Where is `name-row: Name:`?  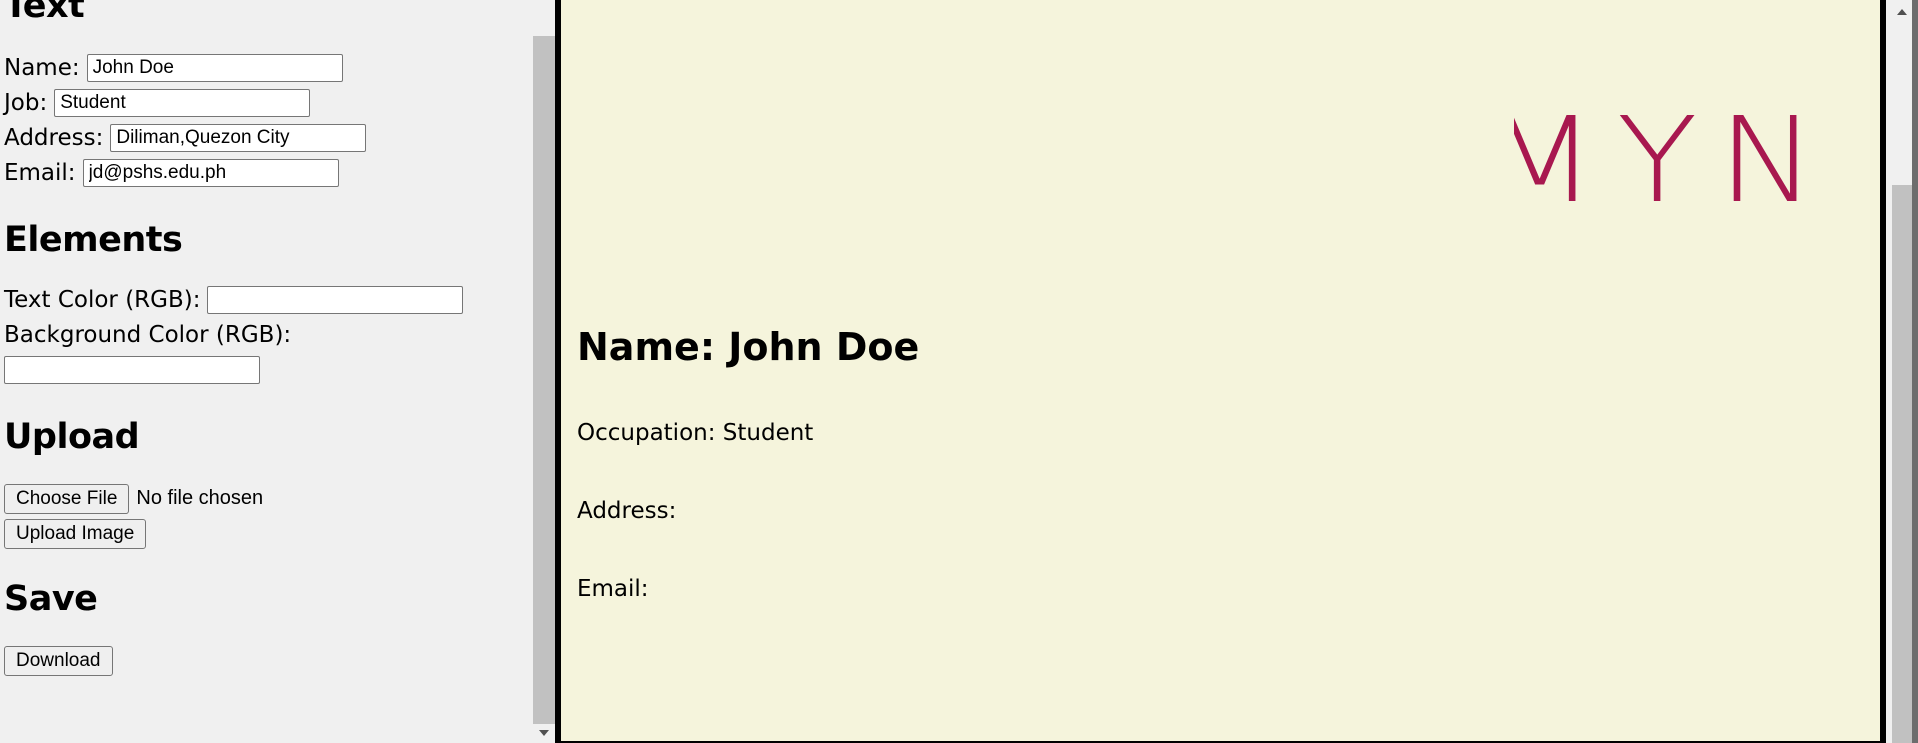
name-row: Name: is located at coordinates (264, 67).